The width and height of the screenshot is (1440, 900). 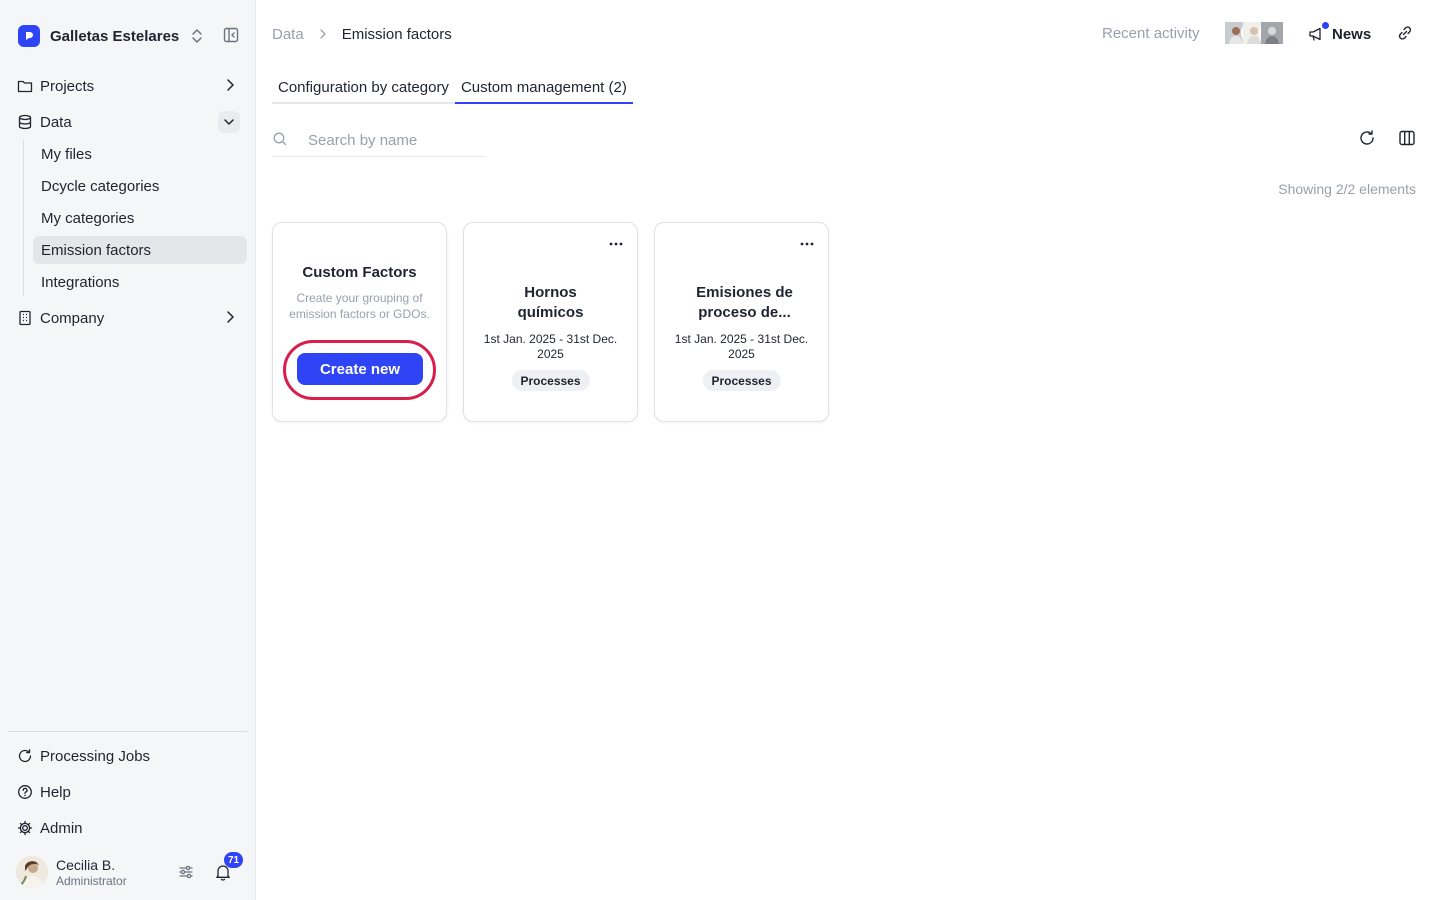 What do you see at coordinates (23, 218) in the screenshot?
I see `subnav-guide-line` at bounding box center [23, 218].